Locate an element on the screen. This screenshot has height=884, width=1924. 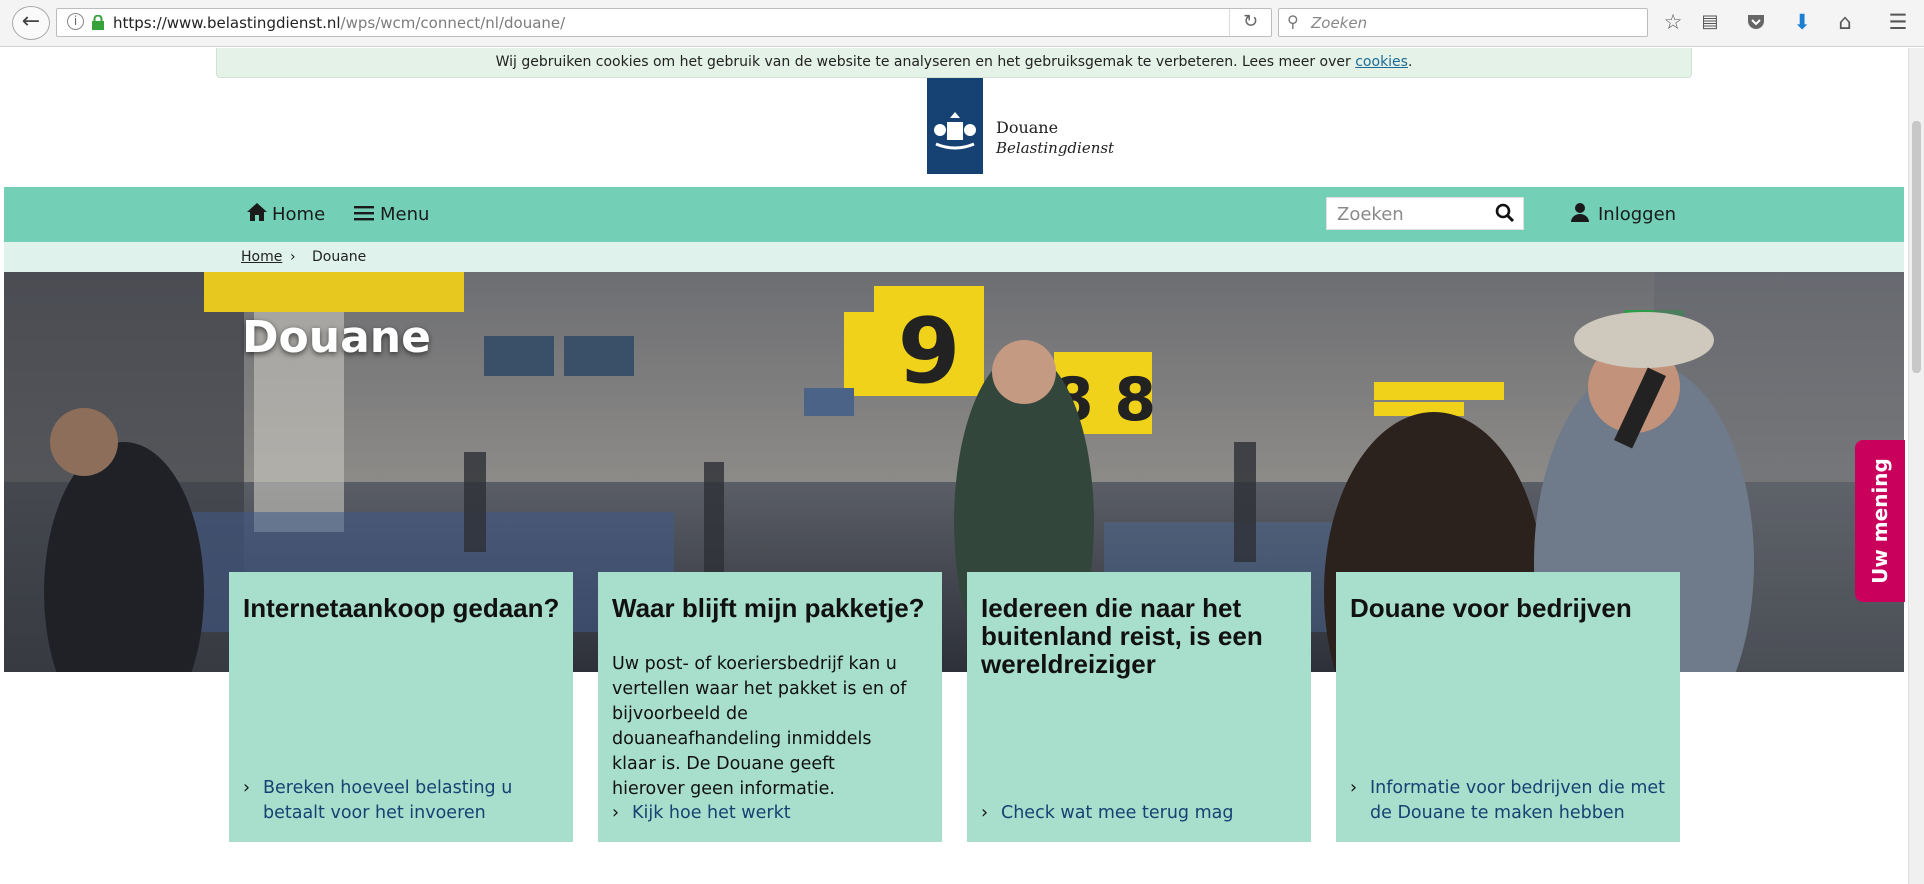
feedback-label: Uw mening is located at coordinates (1880, 521).